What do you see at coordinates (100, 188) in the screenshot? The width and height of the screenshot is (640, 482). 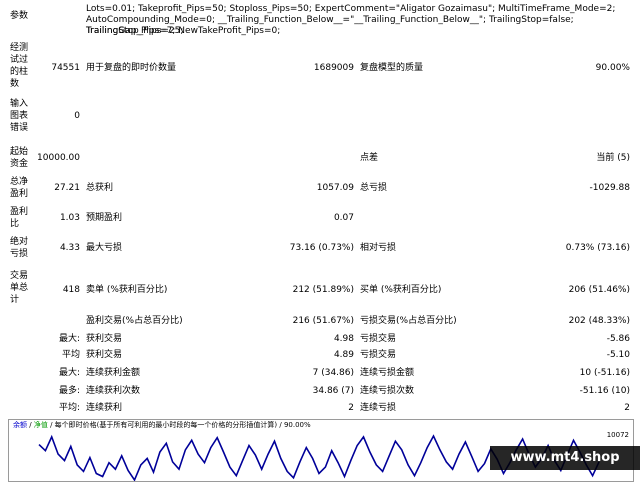 I see `gross-profit-label: 总获利` at bounding box center [100, 188].